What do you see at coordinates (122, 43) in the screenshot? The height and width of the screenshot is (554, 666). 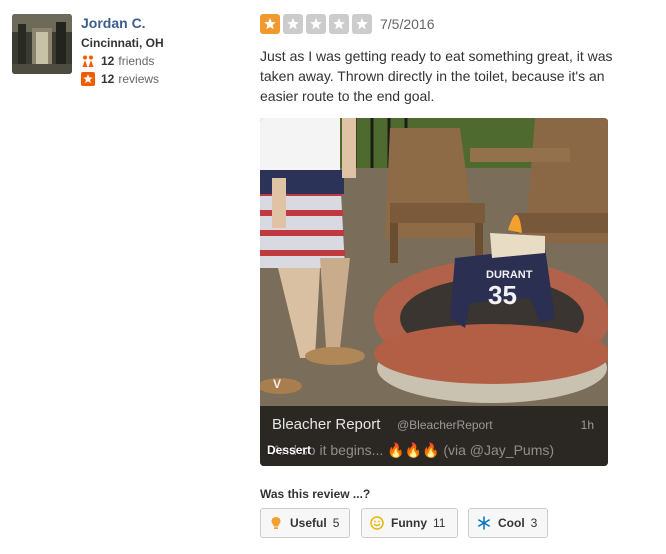 I see `user-location: Cincinnati, OH` at bounding box center [122, 43].